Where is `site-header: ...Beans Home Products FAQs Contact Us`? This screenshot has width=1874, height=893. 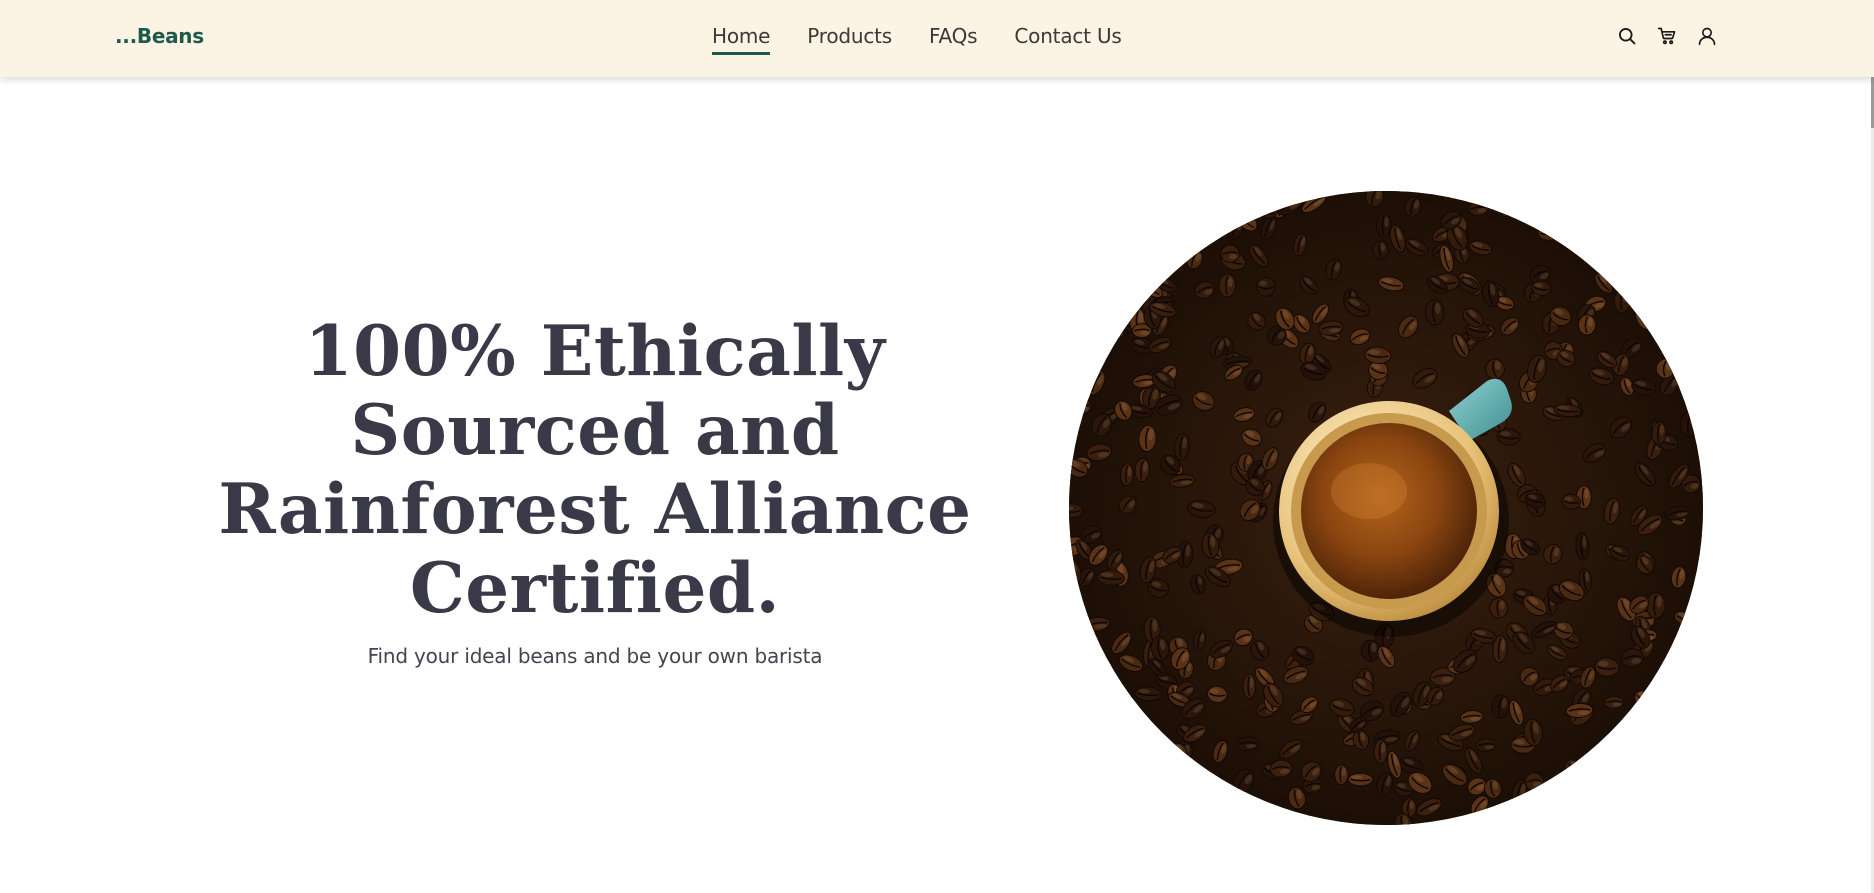
site-header: ...Beans Home Products FAQs Contact Us is located at coordinates (937, 38).